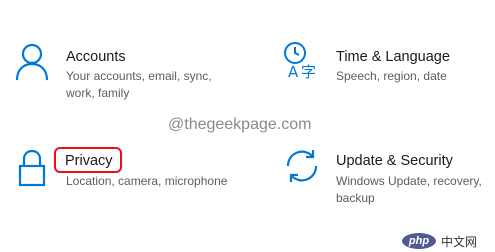  Describe the element at coordinates (459, 241) in the screenshot. I see `php-badge-label: 中文网` at that location.